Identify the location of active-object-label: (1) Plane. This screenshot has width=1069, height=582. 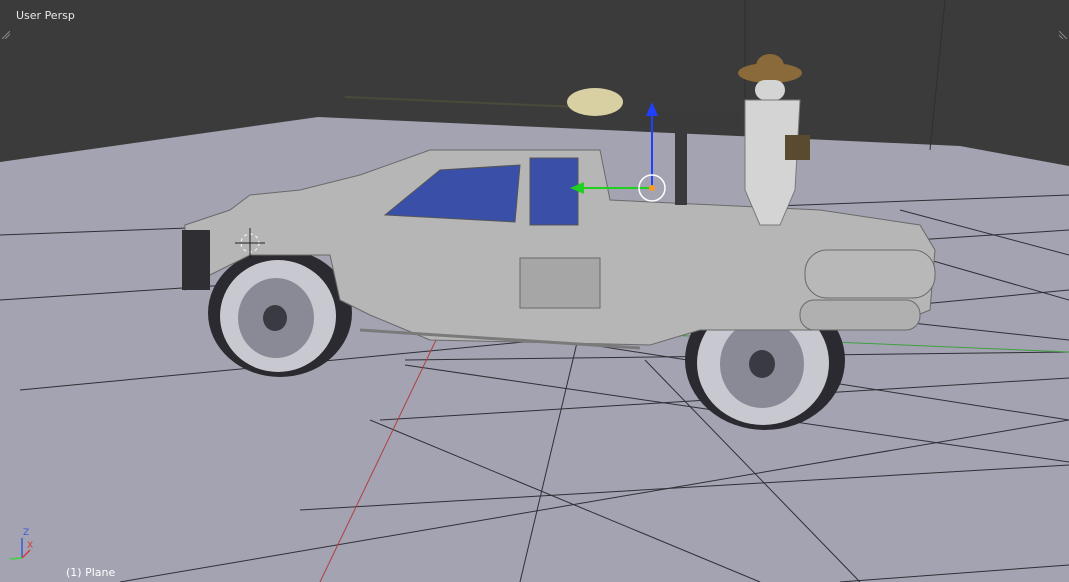
(91, 572).